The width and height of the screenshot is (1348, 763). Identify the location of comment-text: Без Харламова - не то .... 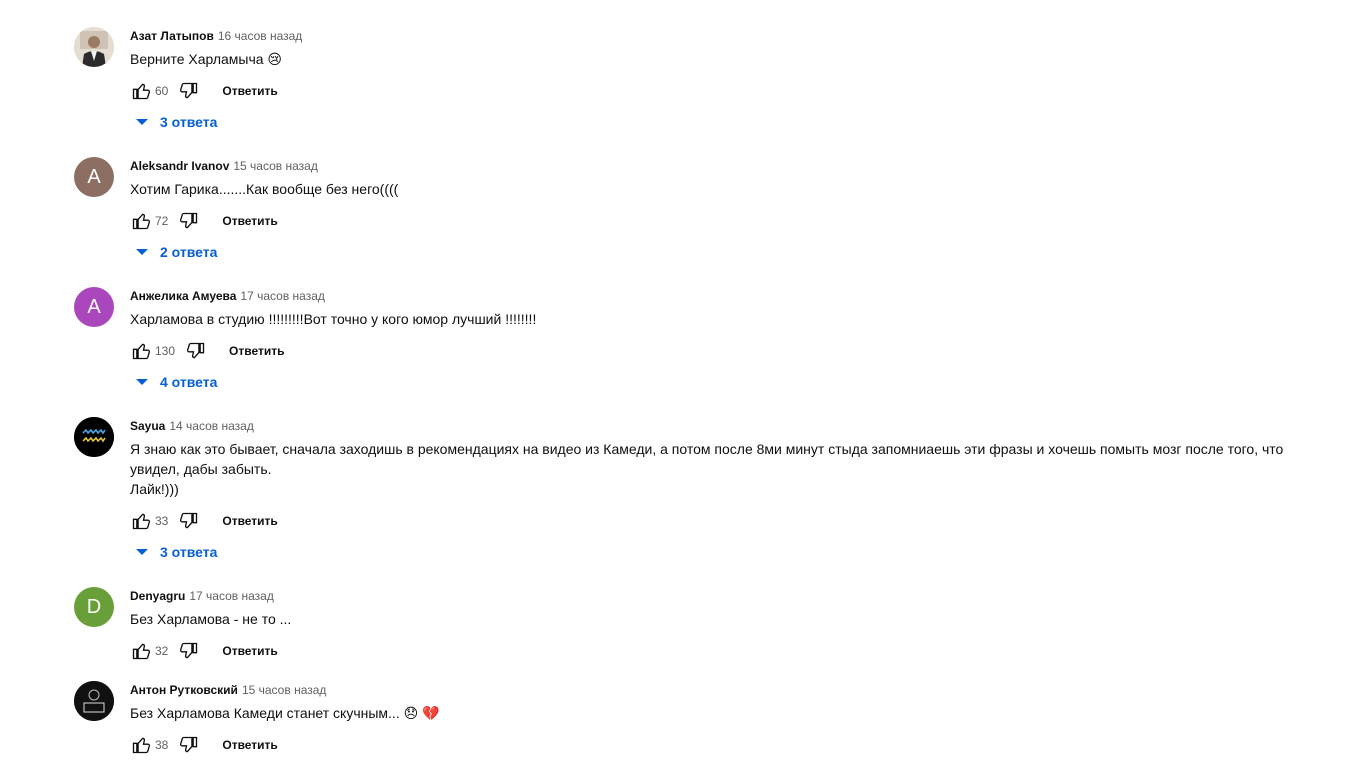
(211, 619).